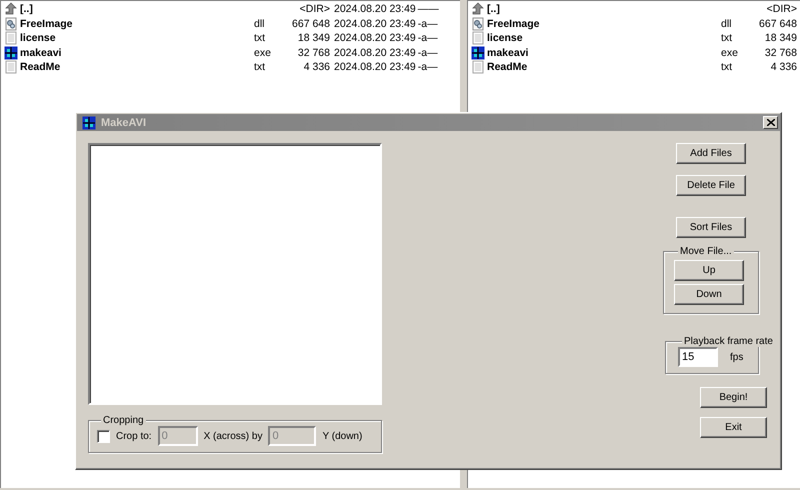 This screenshot has height=490, width=800. What do you see at coordinates (733, 427) in the screenshot?
I see `action-button: Exit` at bounding box center [733, 427].